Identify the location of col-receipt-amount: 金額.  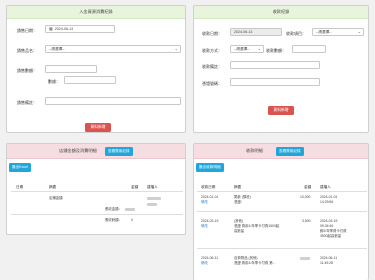
(308, 187).